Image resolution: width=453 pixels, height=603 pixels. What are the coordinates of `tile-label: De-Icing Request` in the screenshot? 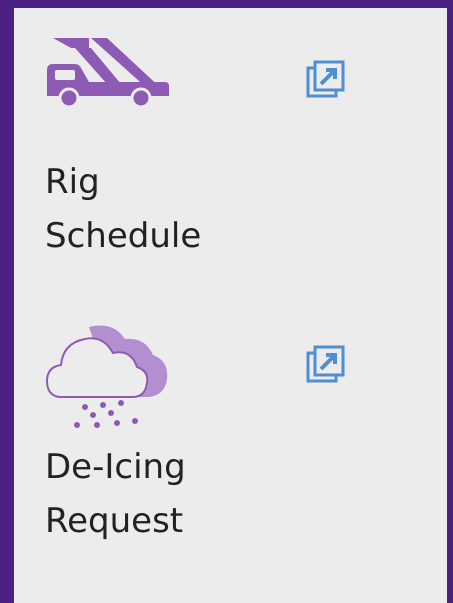 It's located at (145, 494).